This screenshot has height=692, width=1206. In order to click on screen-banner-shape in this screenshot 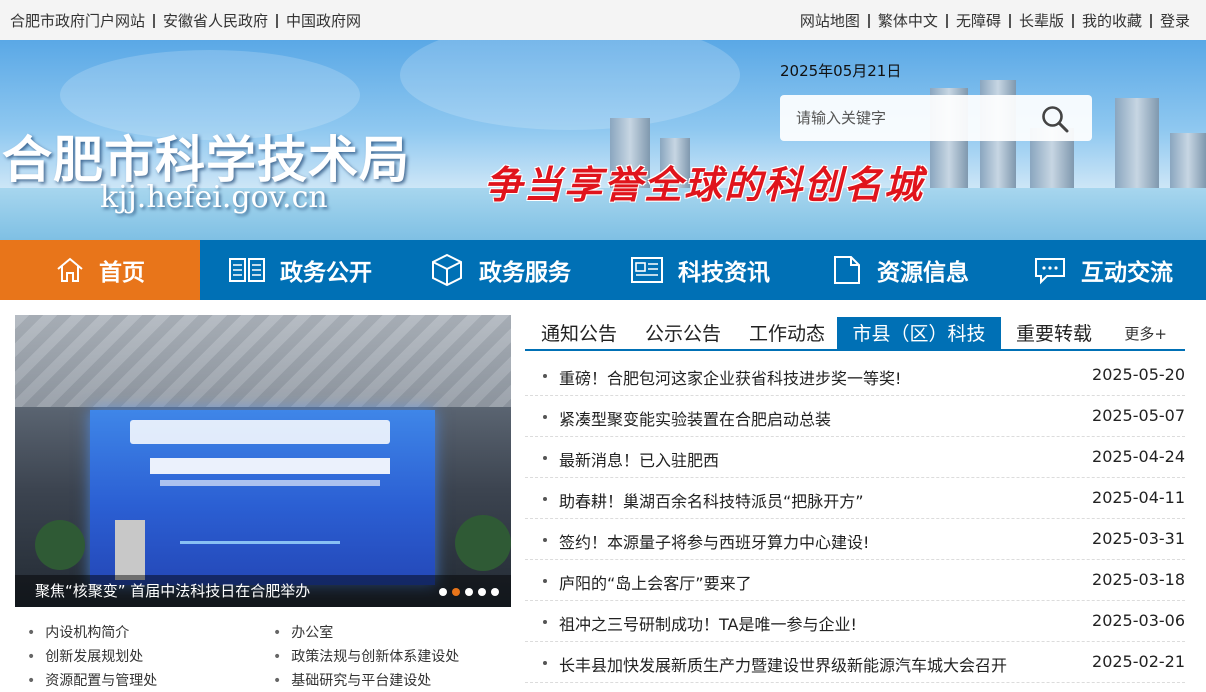, I will do `click(260, 432)`.